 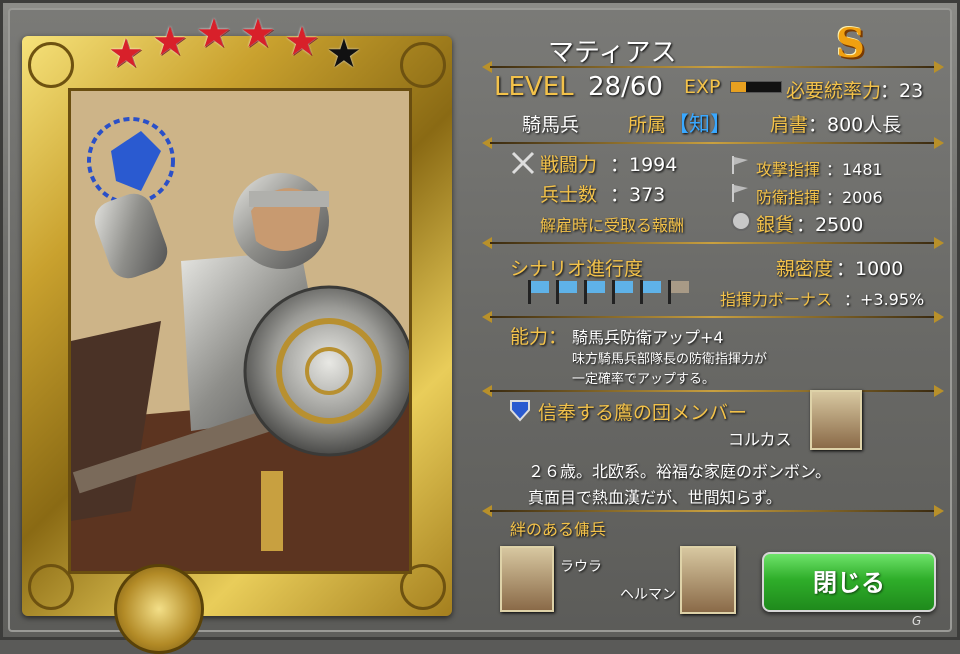 I want to click on fleur-de-lis-emblem, so click(x=159, y=609).